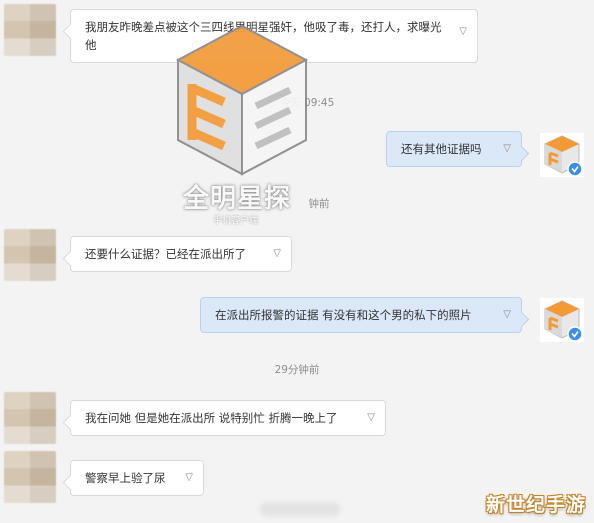 Image resolution: width=594 pixels, height=523 pixels. I want to click on message-bubble-incoming: 我在问她 但是她在派出所 说特别忙 折腾一晚上了 ▽, so click(224, 418).